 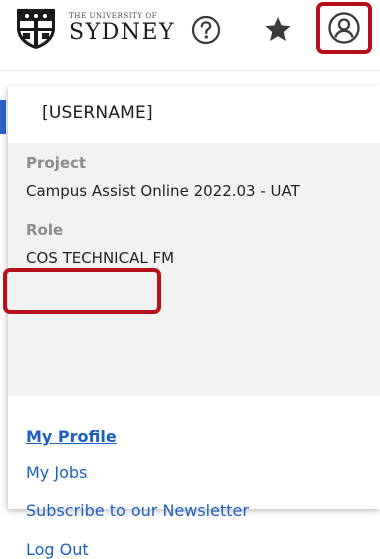 What do you see at coordinates (56, 472) in the screenshot?
I see `menu-item-my-jobs: My Jobs` at bounding box center [56, 472].